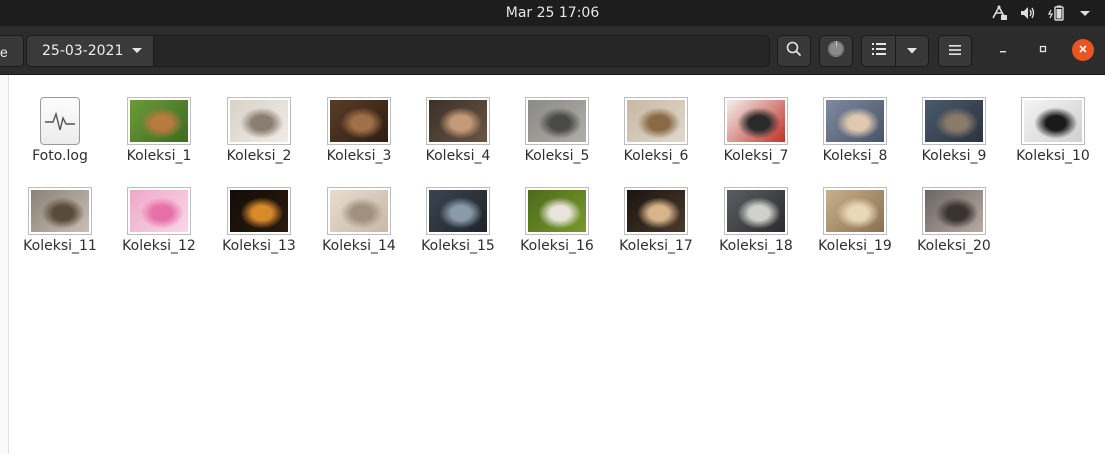 This screenshot has height=454, width=1105. I want to click on breadcrumb-parent-label: e, so click(4, 52).